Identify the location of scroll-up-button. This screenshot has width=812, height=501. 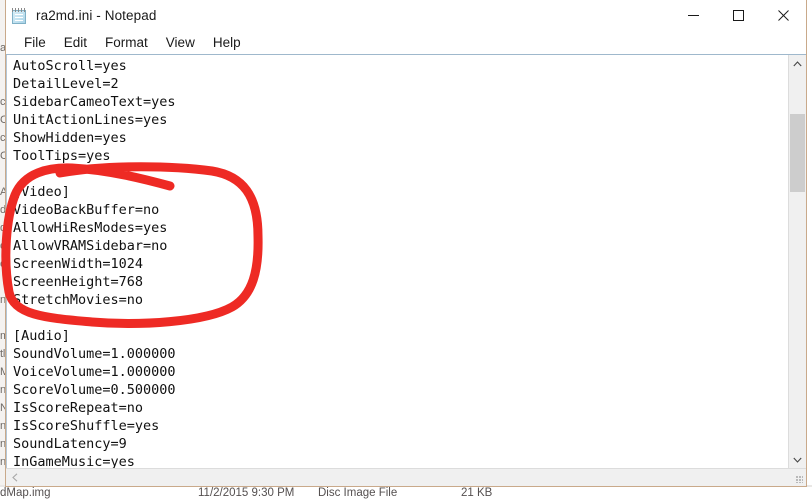
(797, 63).